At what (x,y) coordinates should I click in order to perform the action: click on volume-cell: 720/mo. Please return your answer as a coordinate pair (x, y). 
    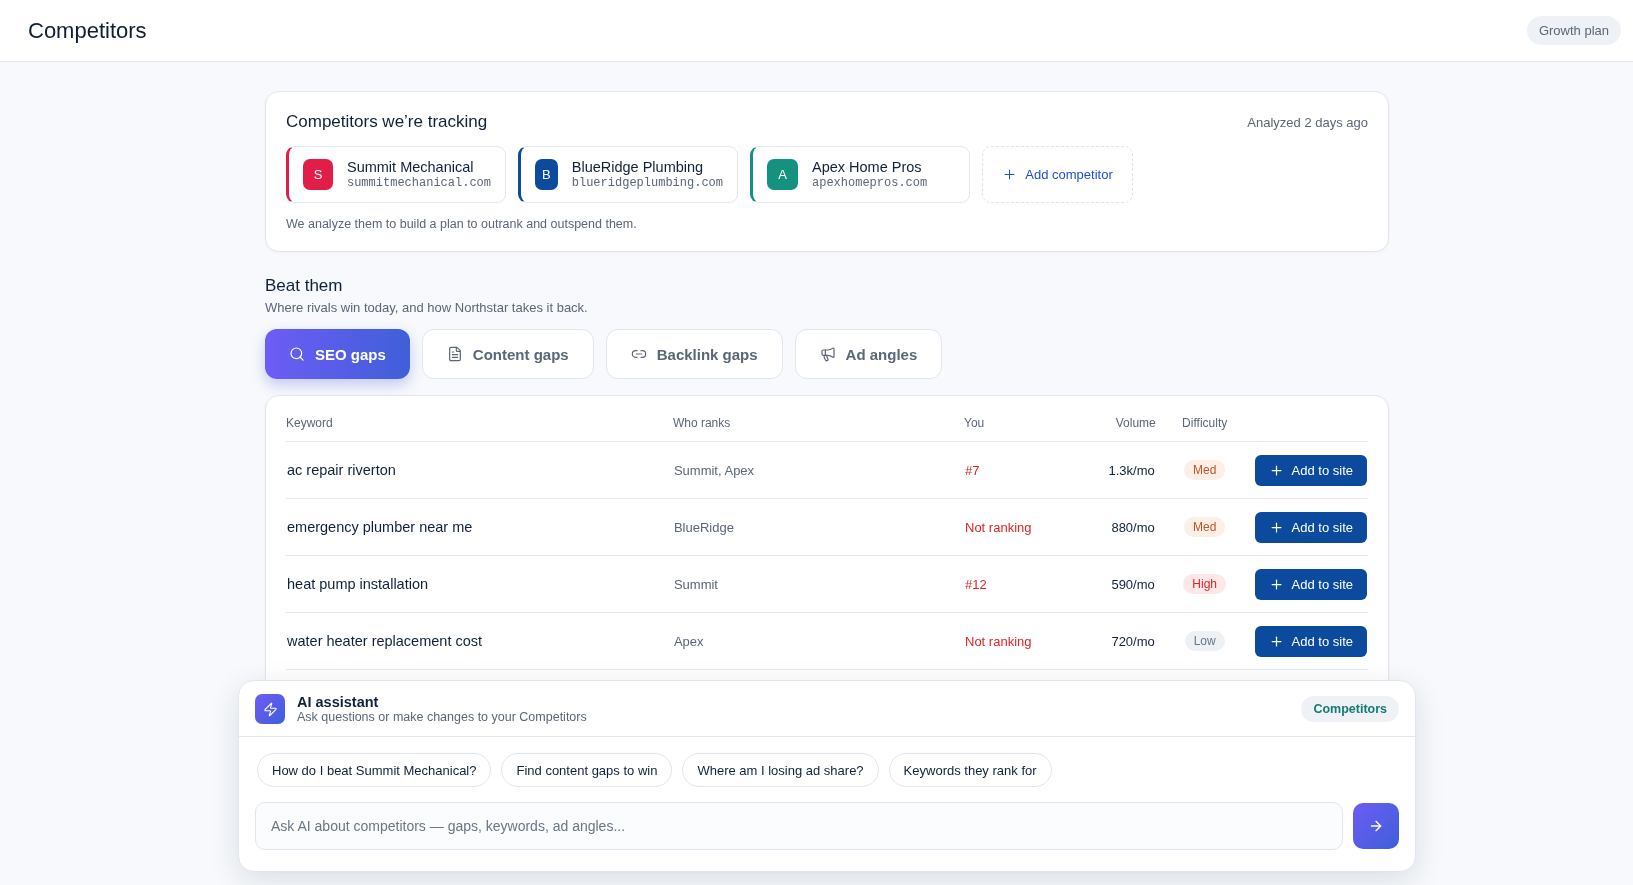
    Looking at the image, I should click on (1133, 641).